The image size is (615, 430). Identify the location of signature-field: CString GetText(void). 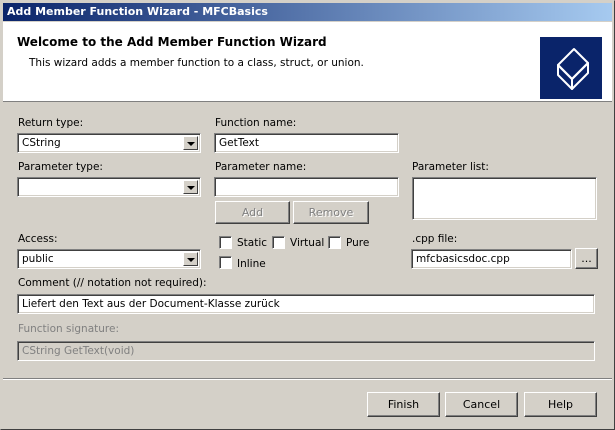
(306, 351).